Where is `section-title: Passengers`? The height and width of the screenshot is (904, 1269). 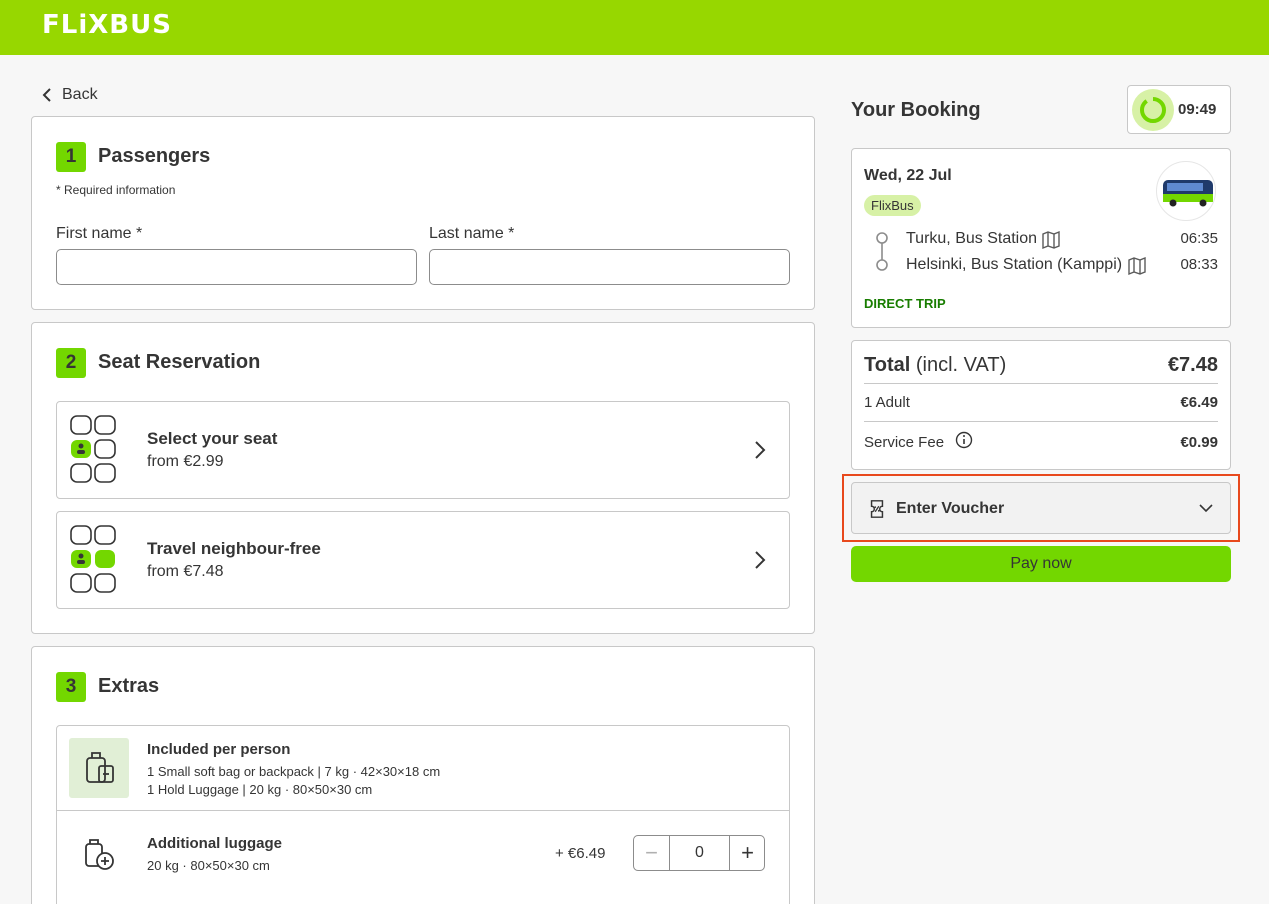
section-title: Passengers is located at coordinates (154, 156).